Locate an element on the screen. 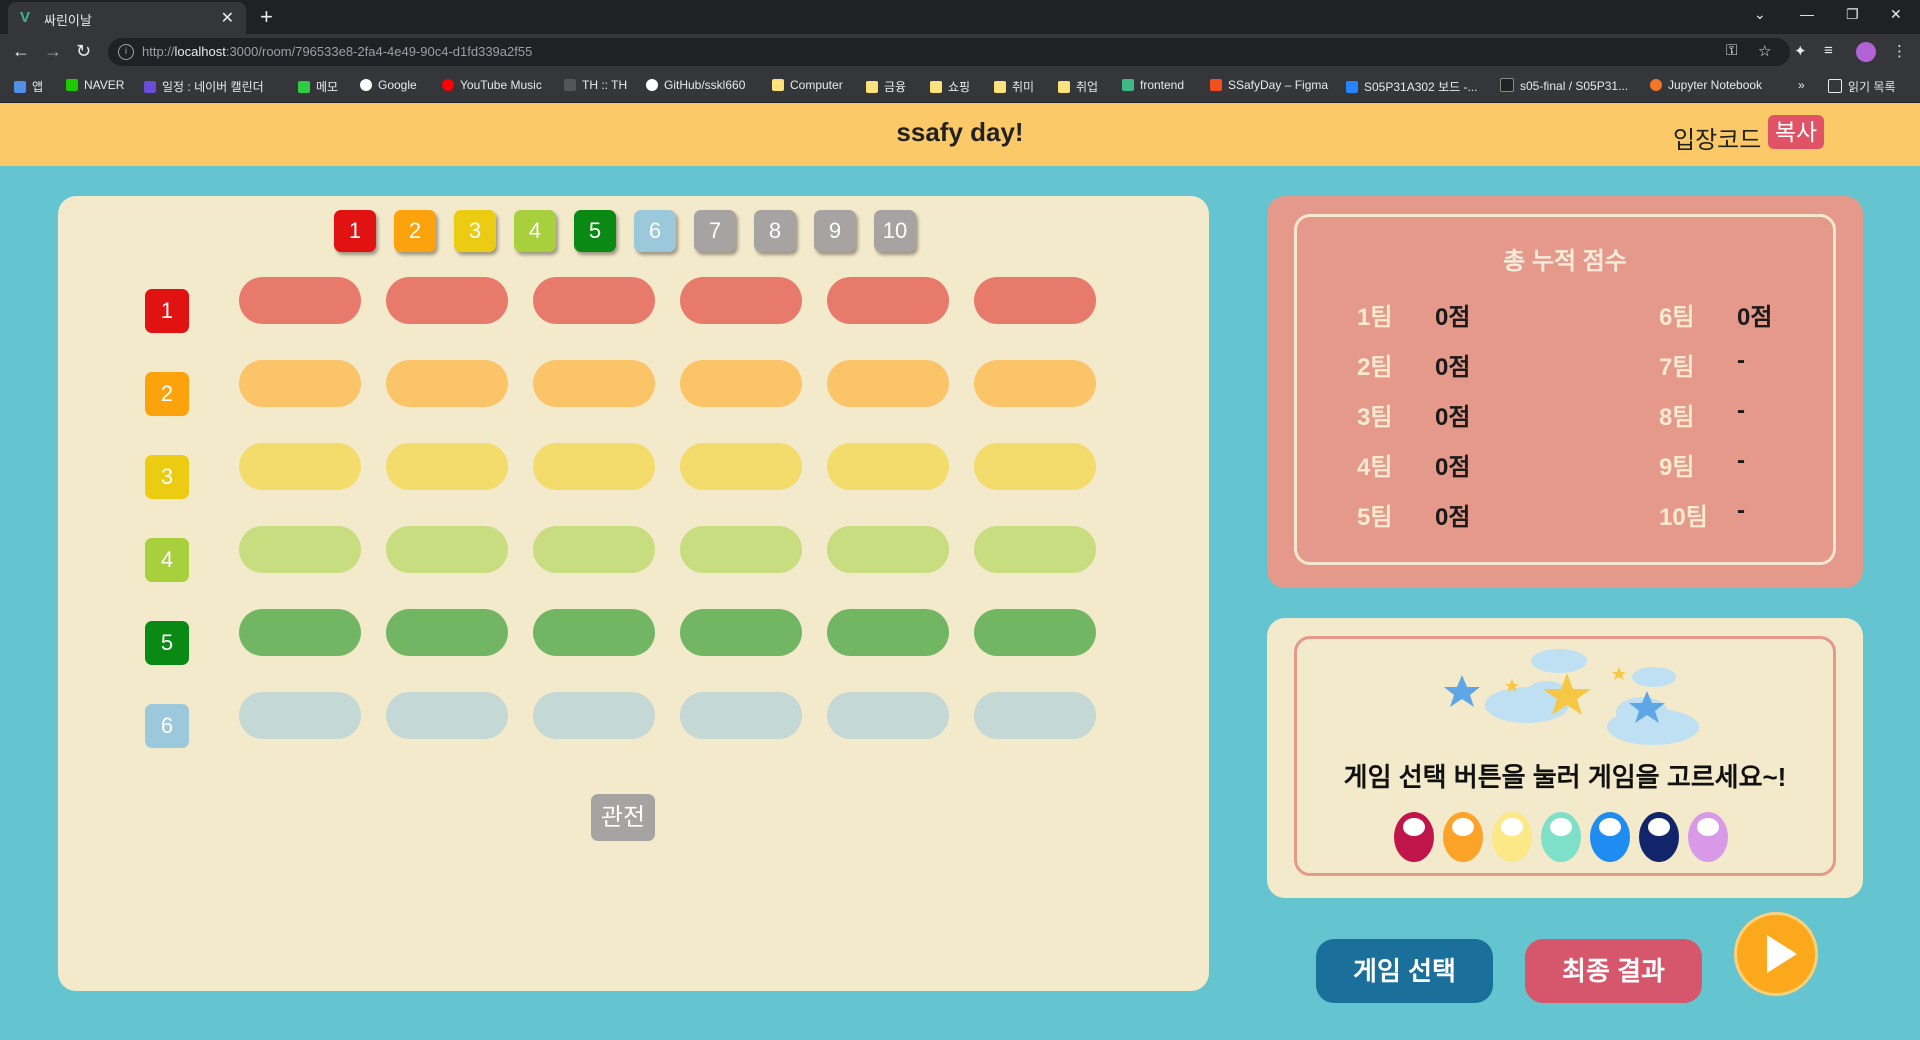 Image resolution: width=1920 pixels, height=1040 pixels. bookmark-folder-computer: Computer is located at coordinates (807, 85).